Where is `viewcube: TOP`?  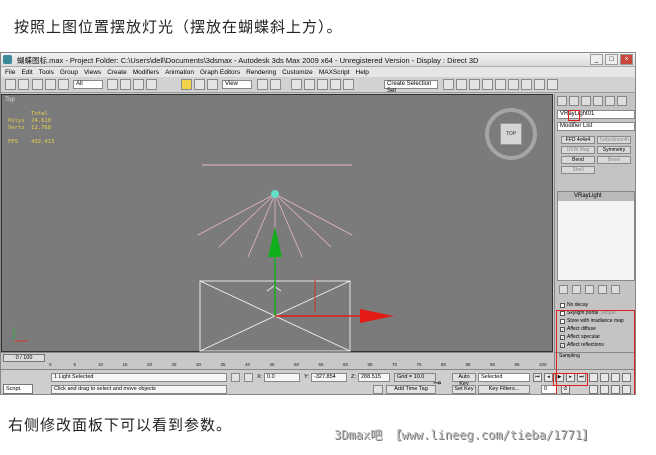
viewcube: TOP is located at coordinates (511, 134).